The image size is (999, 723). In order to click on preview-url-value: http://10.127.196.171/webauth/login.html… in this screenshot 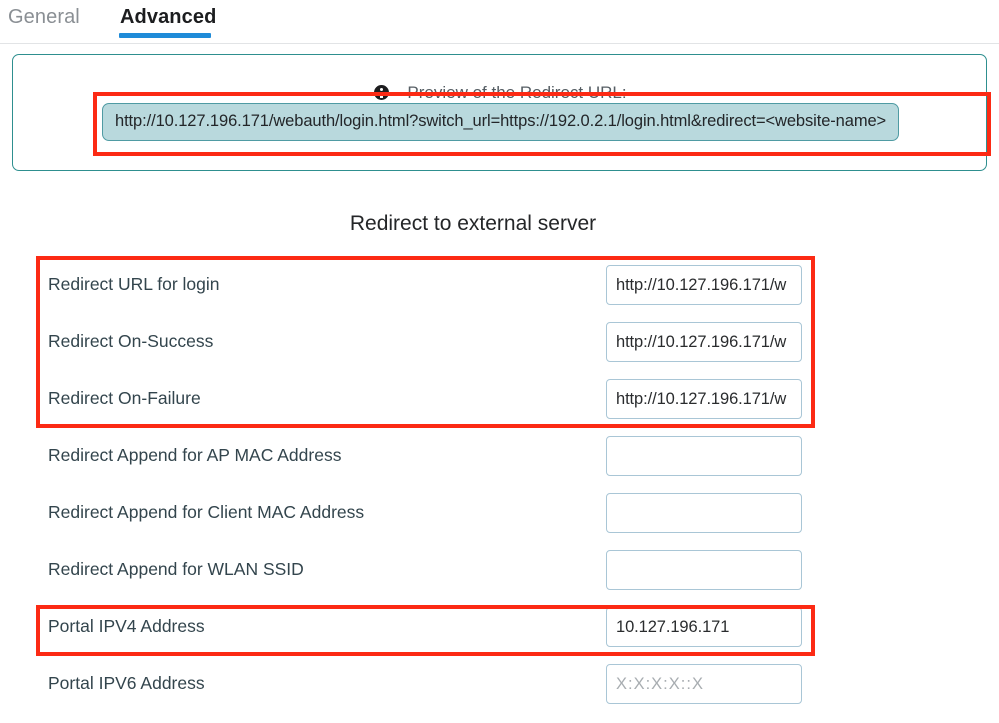, I will do `click(500, 122)`.